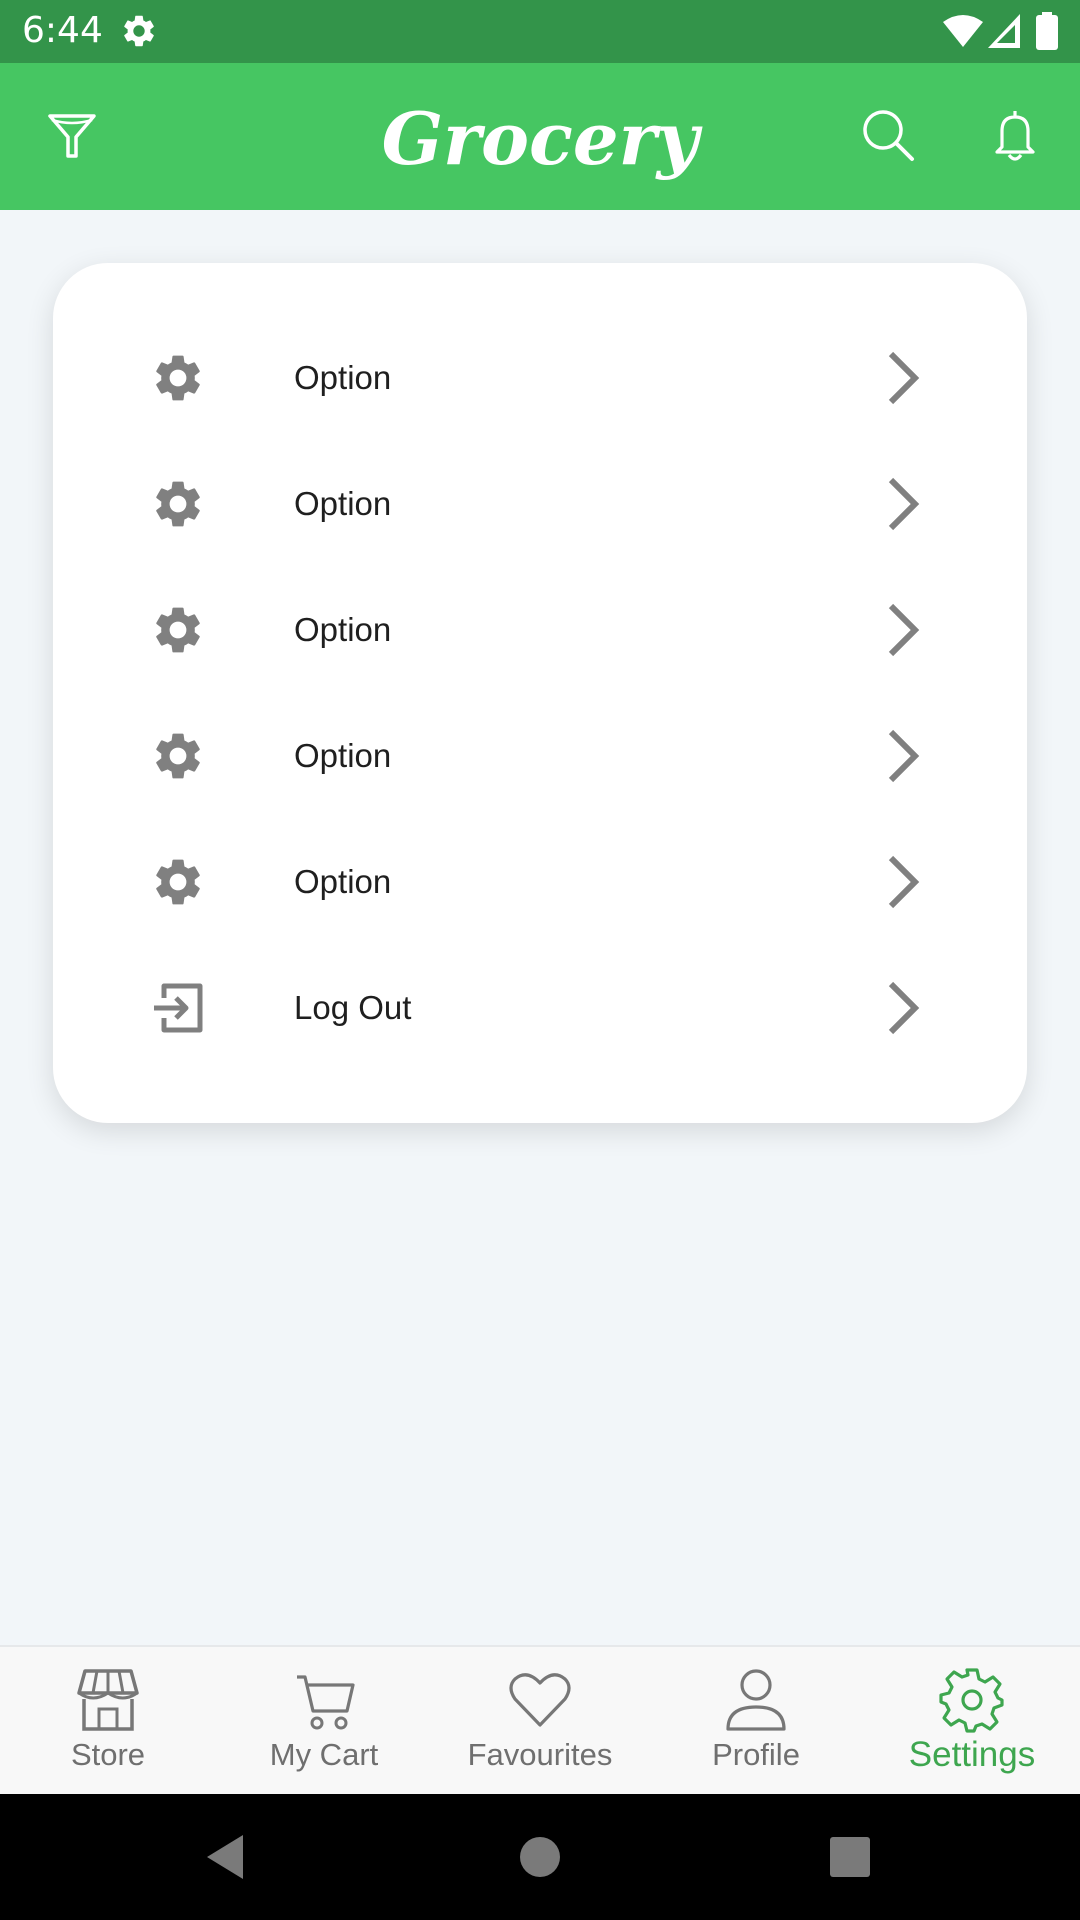 The image size is (1080, 1920). What do you see at coordinates (540, 1700) in the screenshot?
I see `heart-icon` at bounding box center [540, 1700].